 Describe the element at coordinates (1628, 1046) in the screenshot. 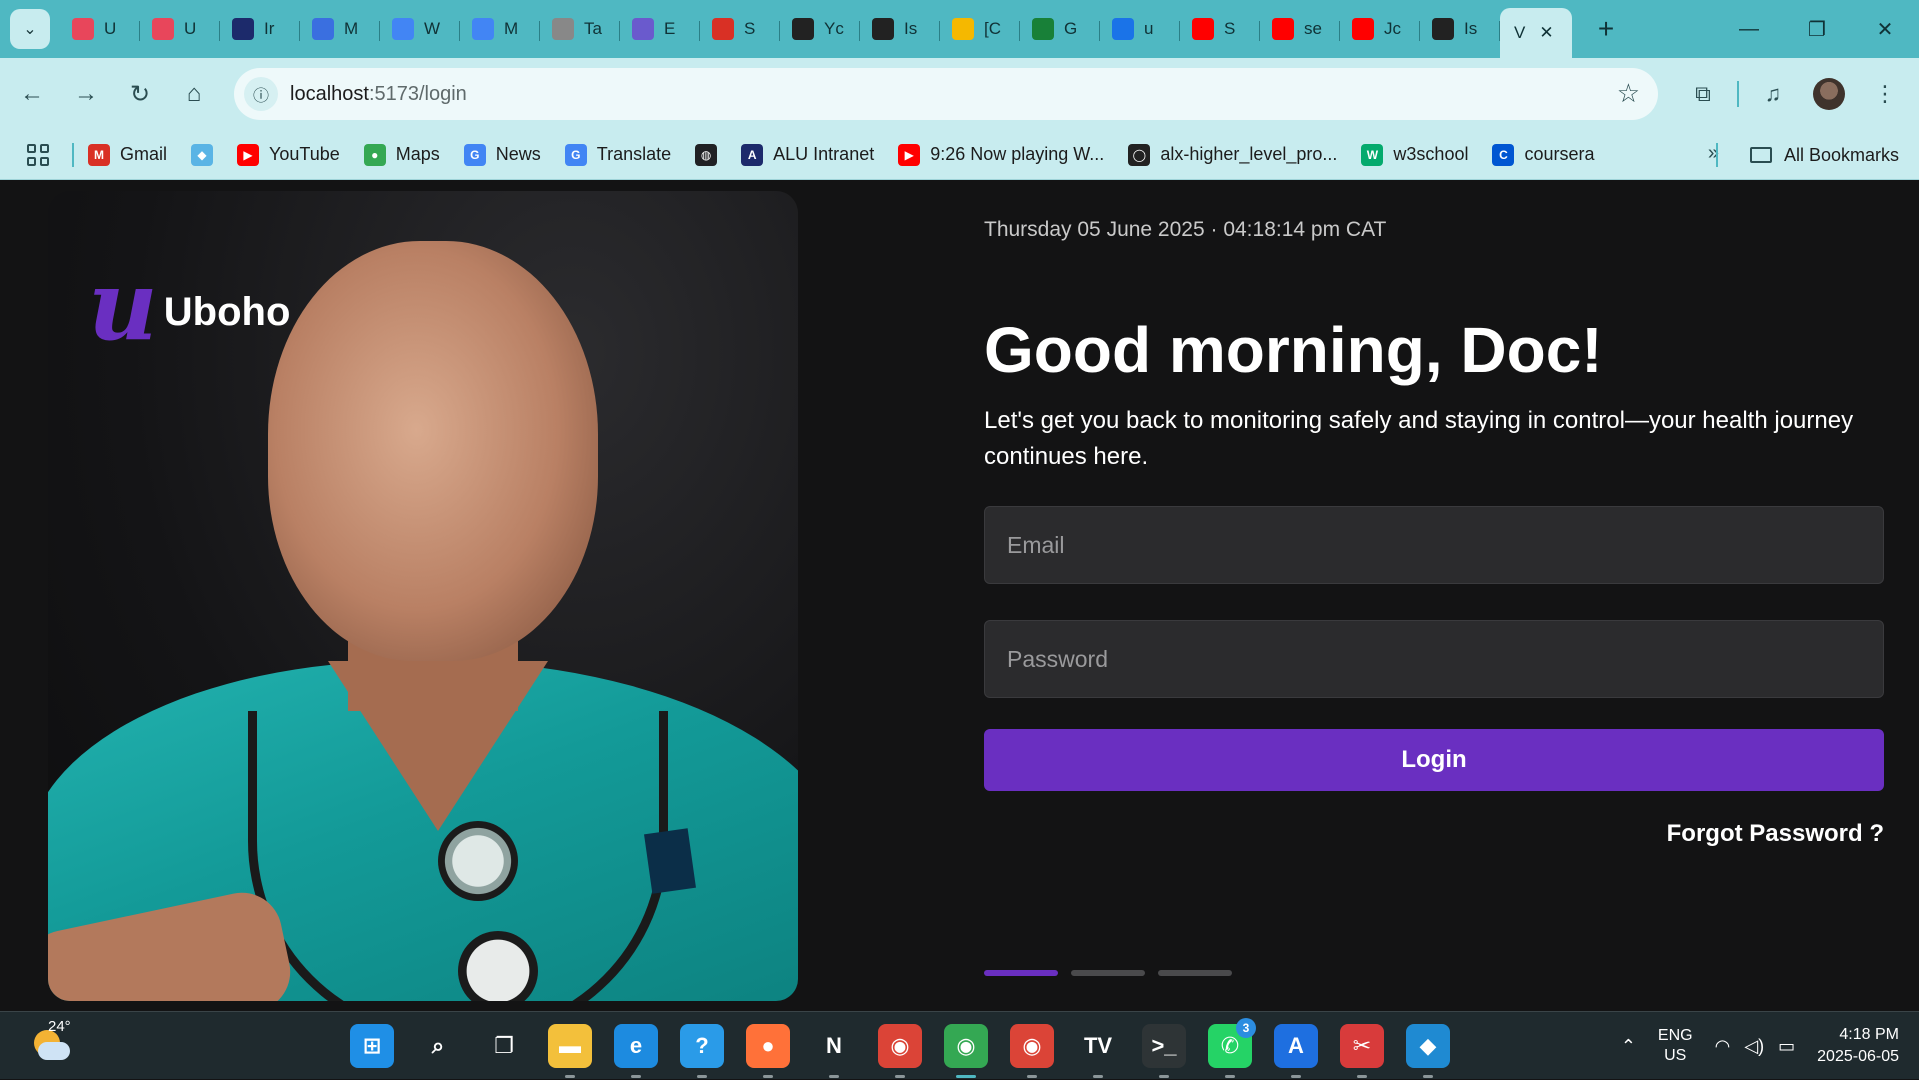

I see `chevron-up-icon: ⌃` at that location.